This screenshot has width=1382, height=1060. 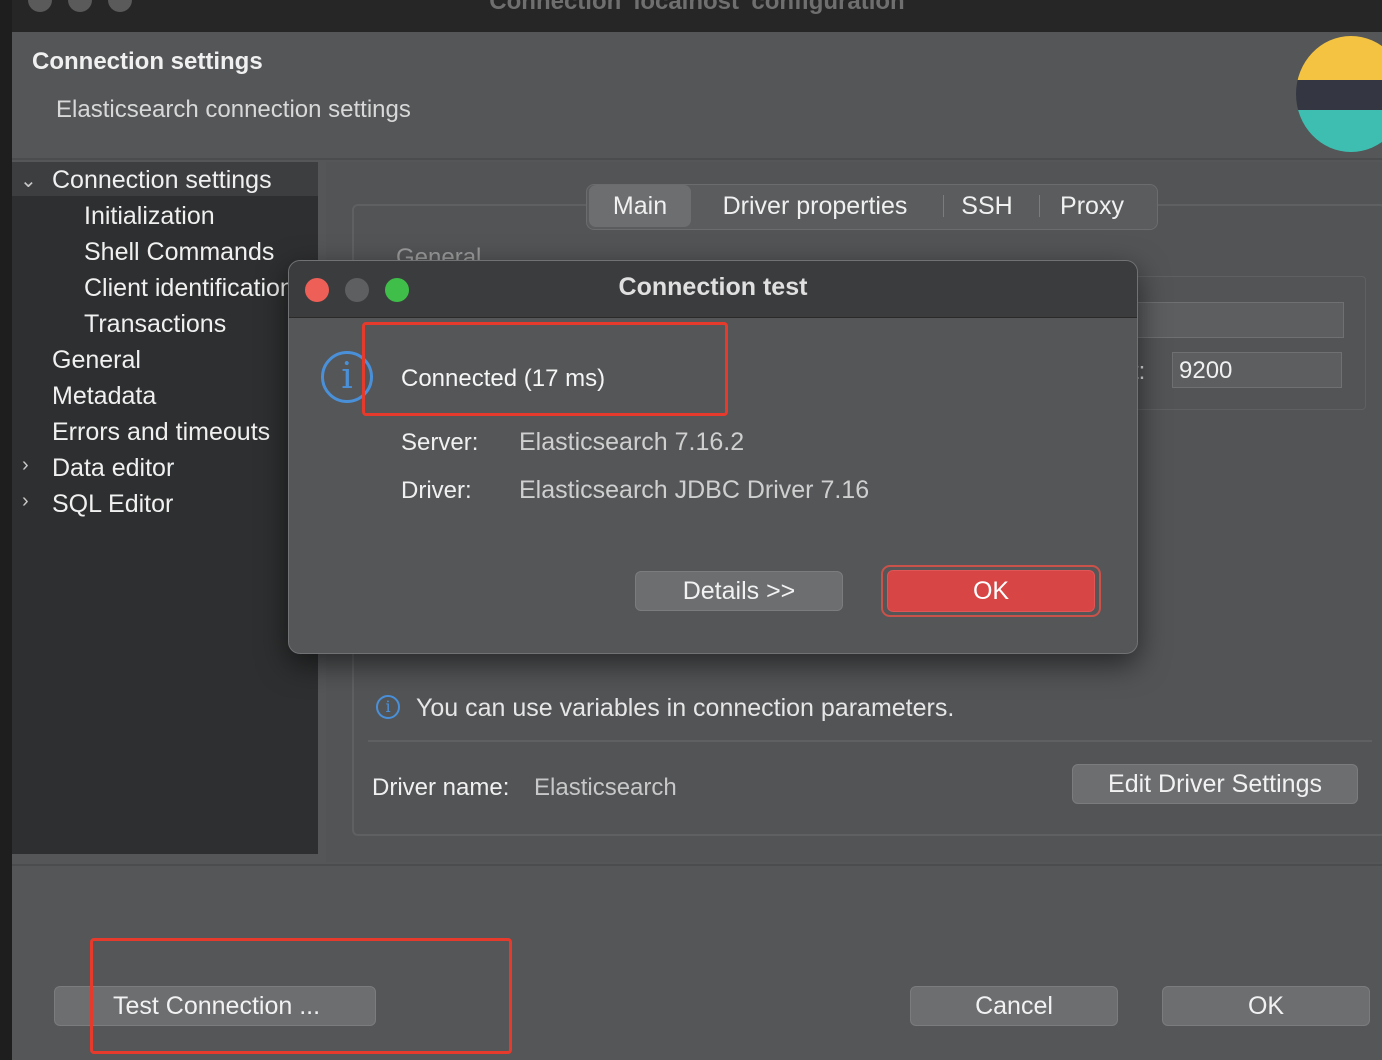 I want to click on dialog-titlebar: Connection test, so click(x=713, y=289).